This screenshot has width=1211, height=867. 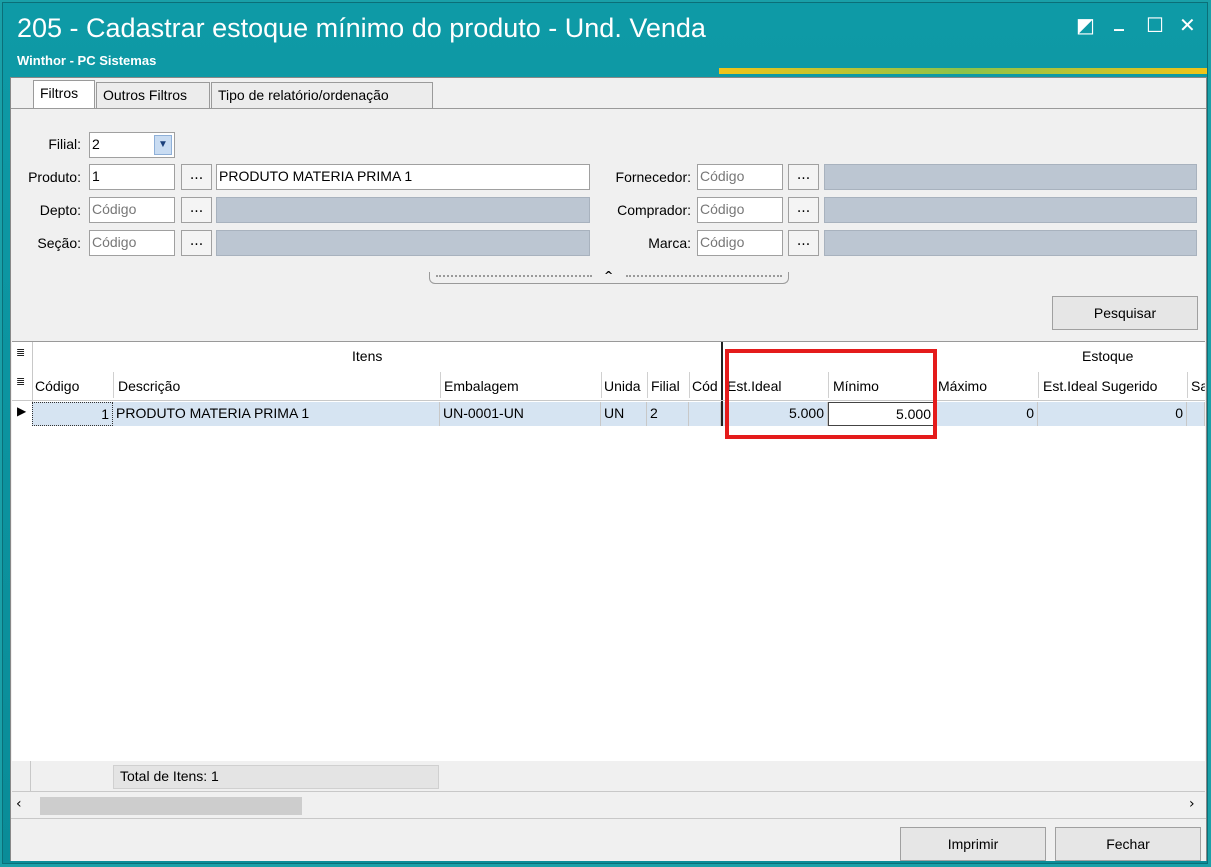 I want to click on imprimir-button: Imprimir, so click(x=973, y=844).